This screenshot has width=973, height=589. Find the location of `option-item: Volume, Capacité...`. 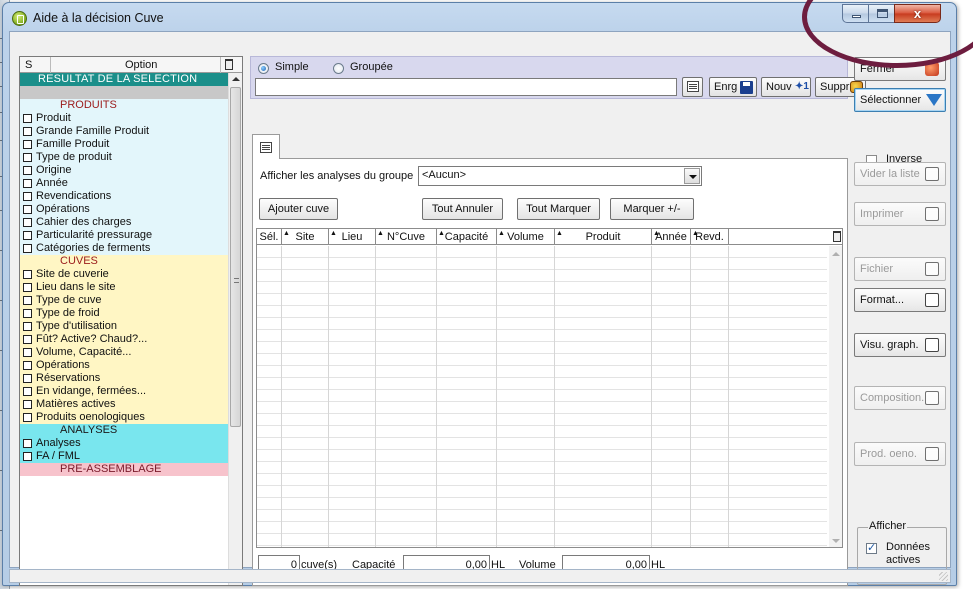

option-item: Volume, Capacité... is located at coordinates (124, 352).